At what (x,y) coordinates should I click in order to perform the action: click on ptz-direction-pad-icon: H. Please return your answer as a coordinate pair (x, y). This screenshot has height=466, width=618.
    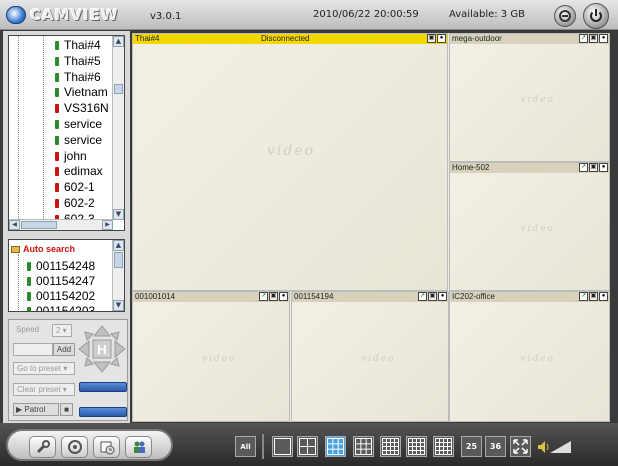
    Looking at the image, I should click on (102, 349).